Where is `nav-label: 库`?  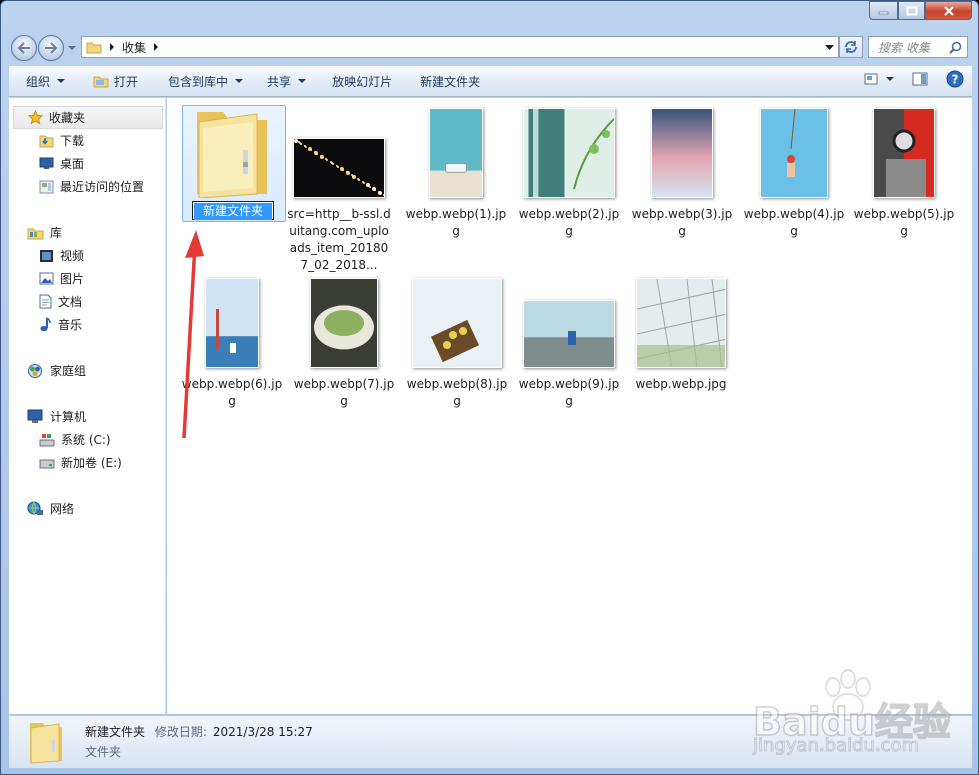 nav-label: 库 is located at coordinates (56, 233).